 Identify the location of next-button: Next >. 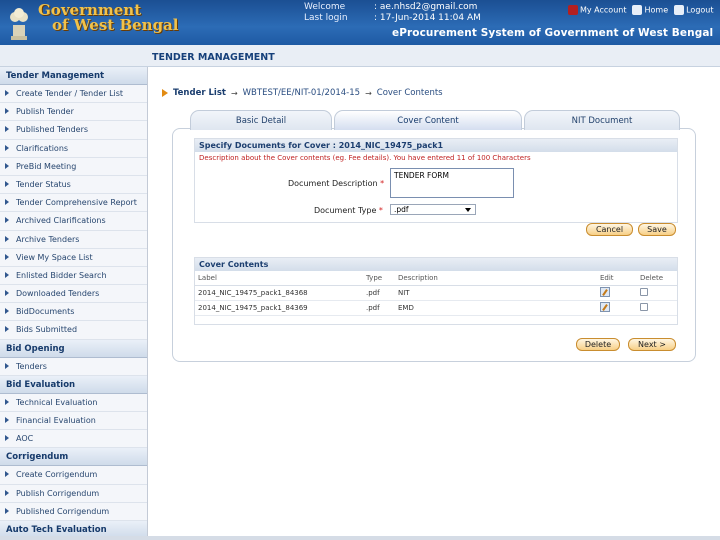
(652, 344).